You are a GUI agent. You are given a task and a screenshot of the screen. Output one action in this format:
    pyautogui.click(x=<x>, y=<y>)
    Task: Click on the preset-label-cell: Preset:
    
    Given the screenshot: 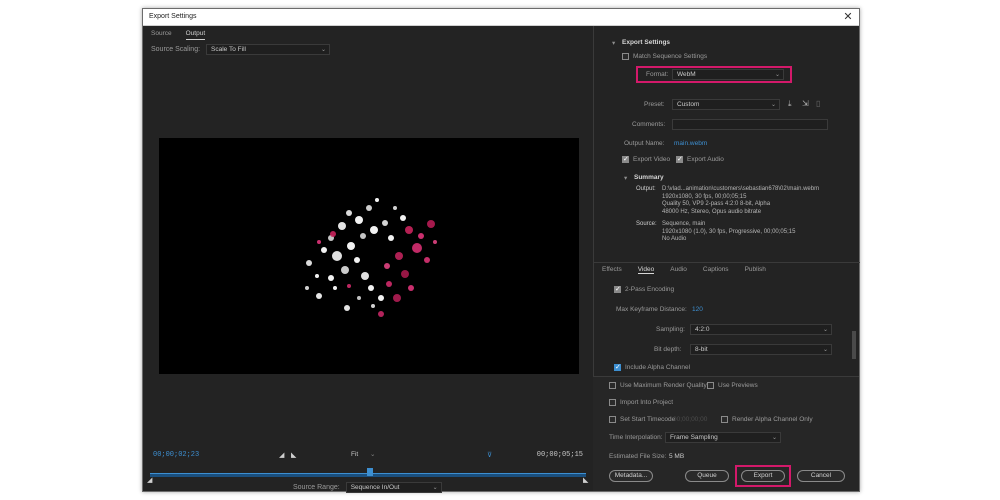 What is the action you would take?
    pyautogui.click(x=654, y=104)
    